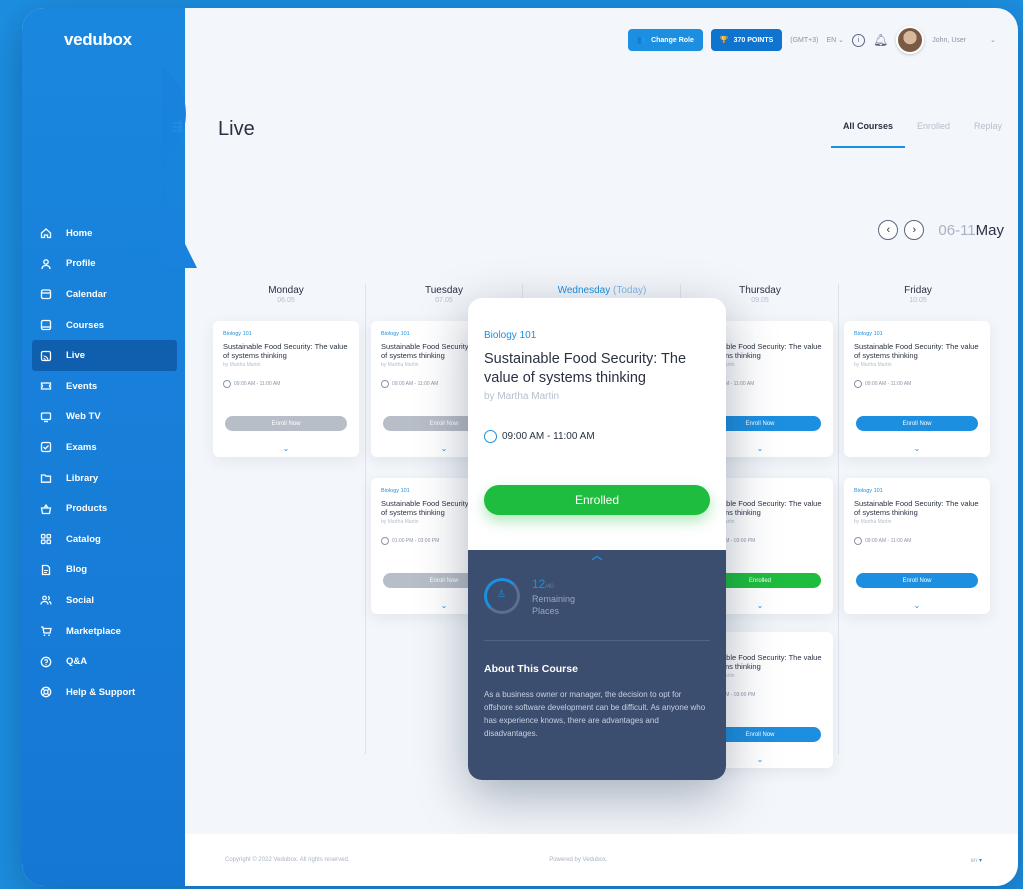  Describe the element at coordinates (46, 692) in the screenshot. I see `lifebuoy-icon` at that location.